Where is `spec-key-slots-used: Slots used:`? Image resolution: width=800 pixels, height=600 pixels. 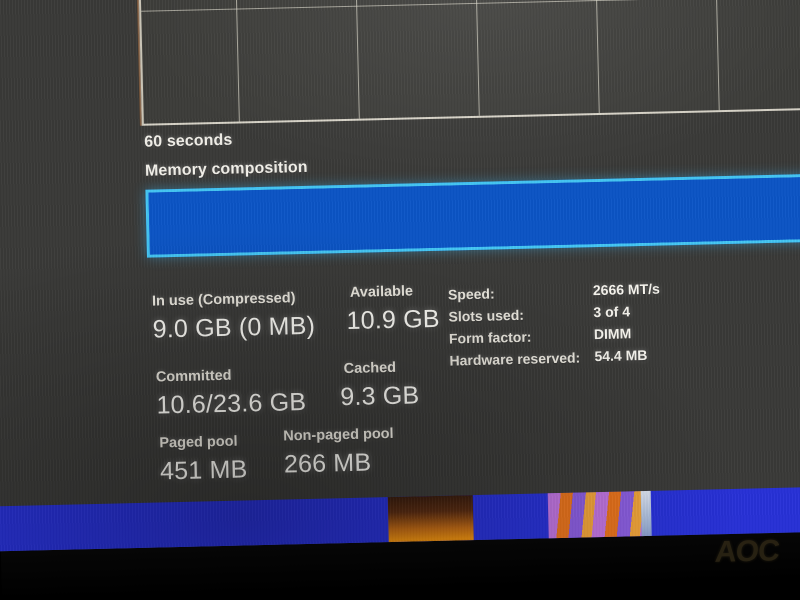 spec-key-slots-used: Slots used: is located at coordinates (486, 315).